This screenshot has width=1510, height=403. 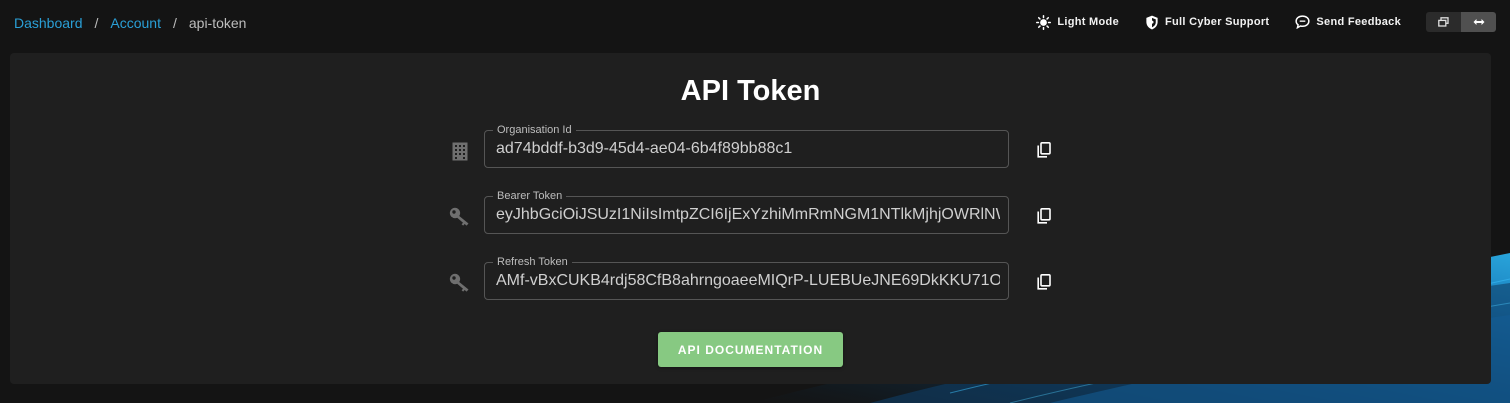 I want to click on breadcrumb-dashboard: Dashboard, so click(x=48, y=23).